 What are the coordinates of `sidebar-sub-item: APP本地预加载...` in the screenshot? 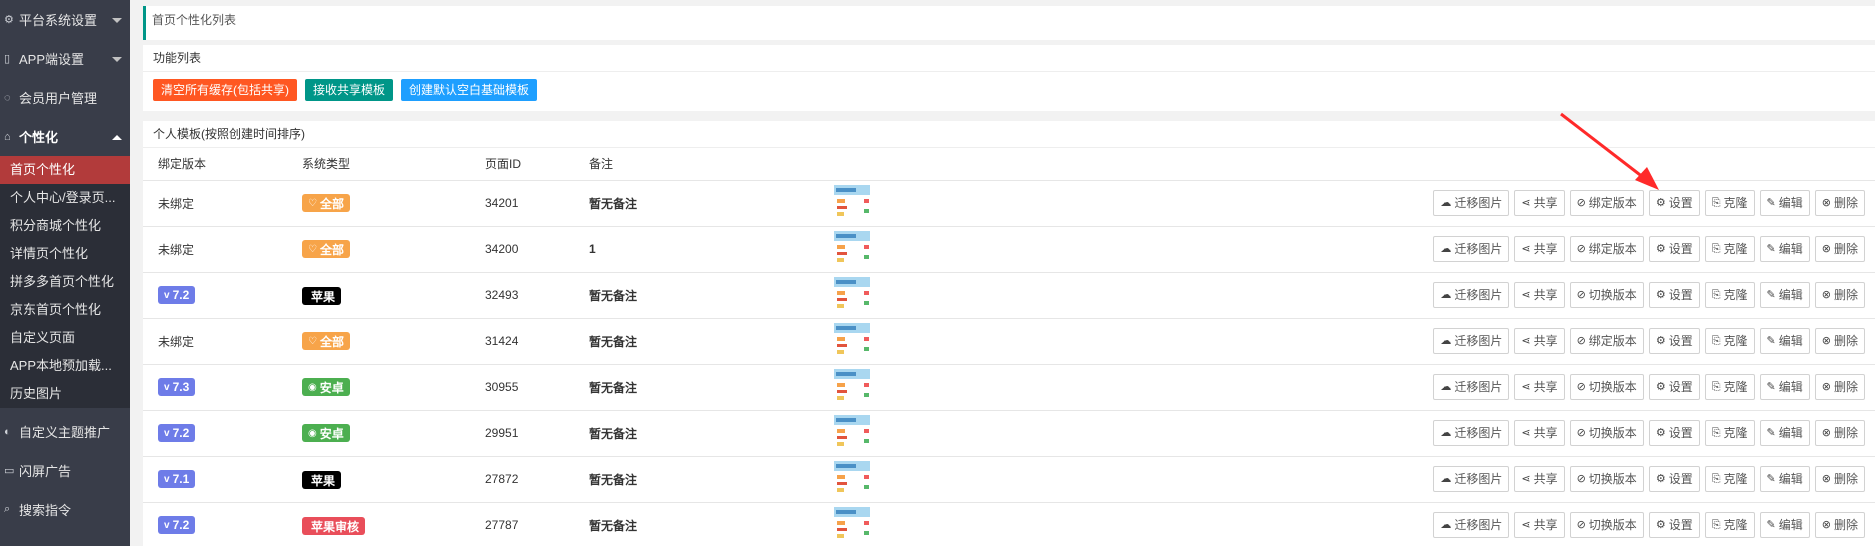 It's located at (65, 366).